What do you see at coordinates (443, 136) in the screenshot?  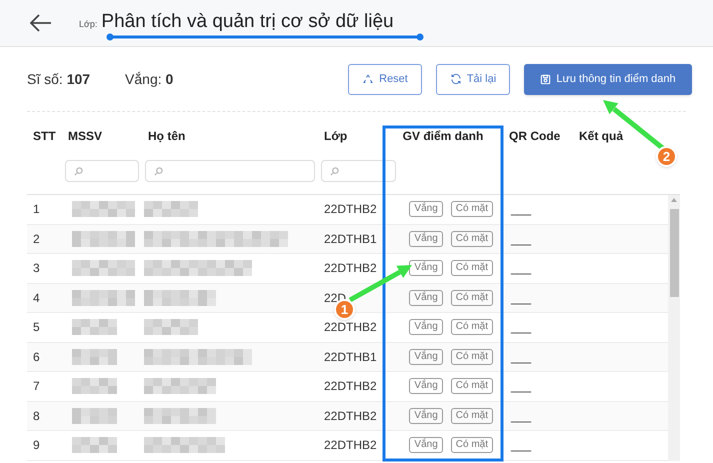 I see `column-header: GV điểm danh` at bounding box center [443, 136].